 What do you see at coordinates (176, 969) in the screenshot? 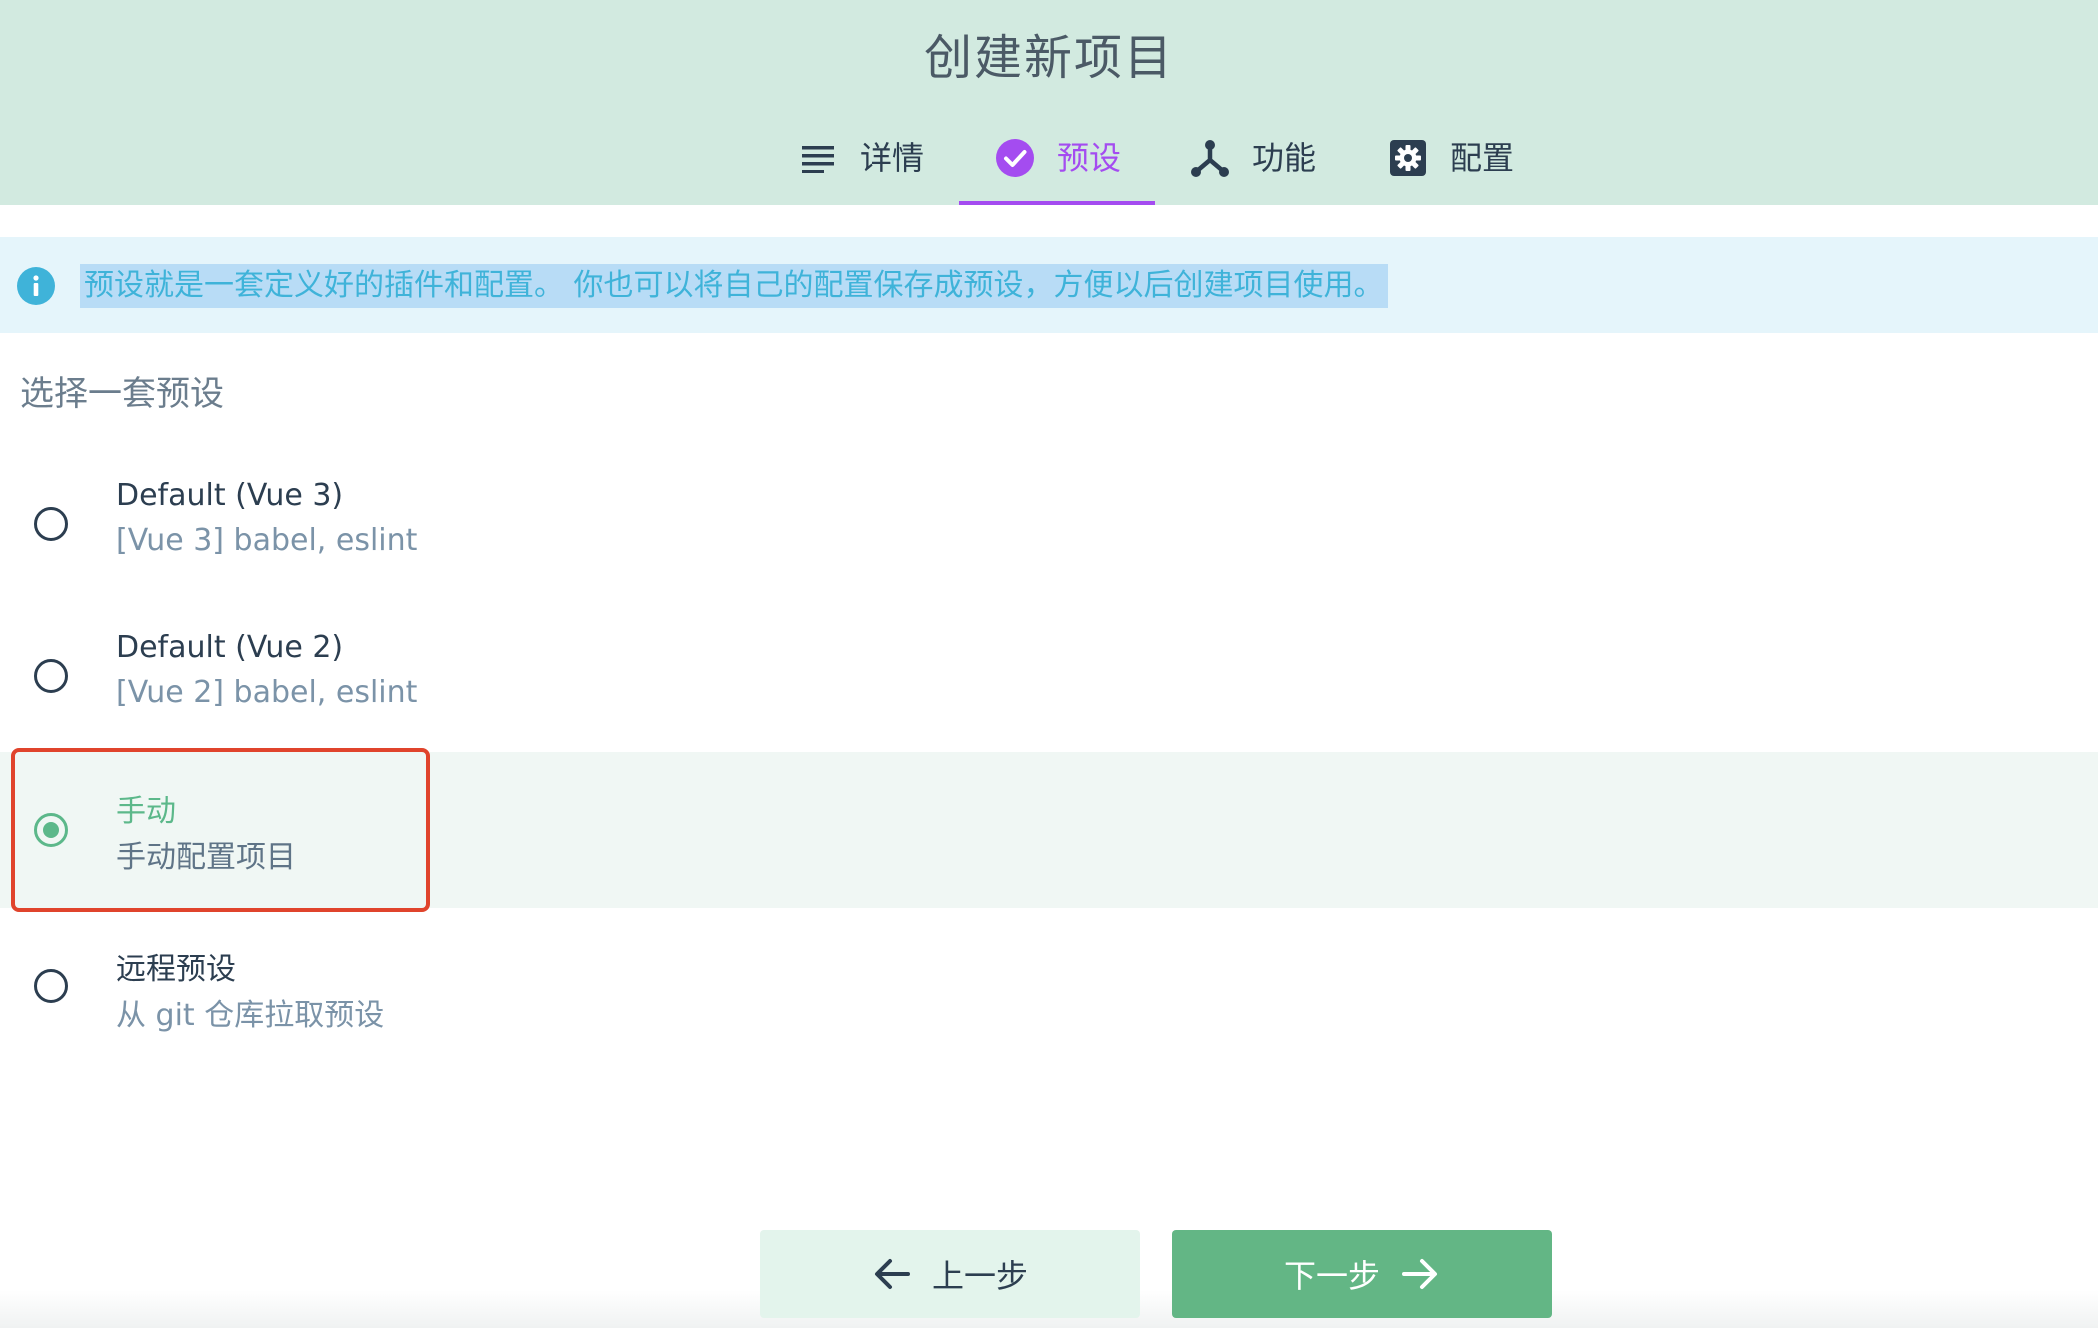
I see `preset-name: 远程预设` at bounding box center [176, 969].